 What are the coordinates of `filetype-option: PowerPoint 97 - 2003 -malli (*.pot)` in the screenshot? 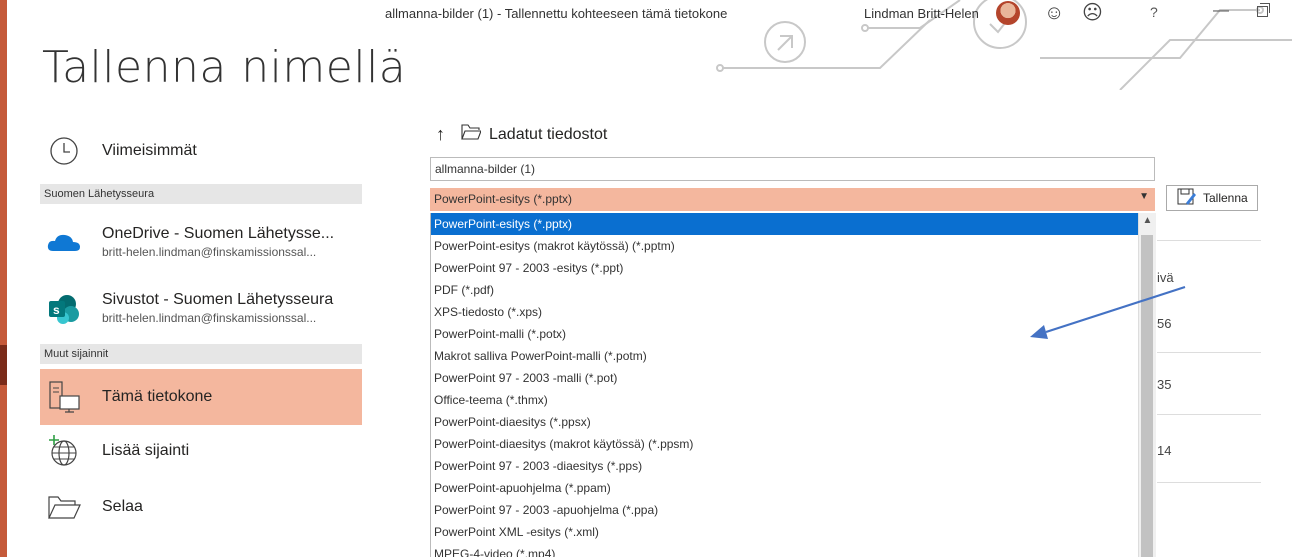 It's located at (785, 378).